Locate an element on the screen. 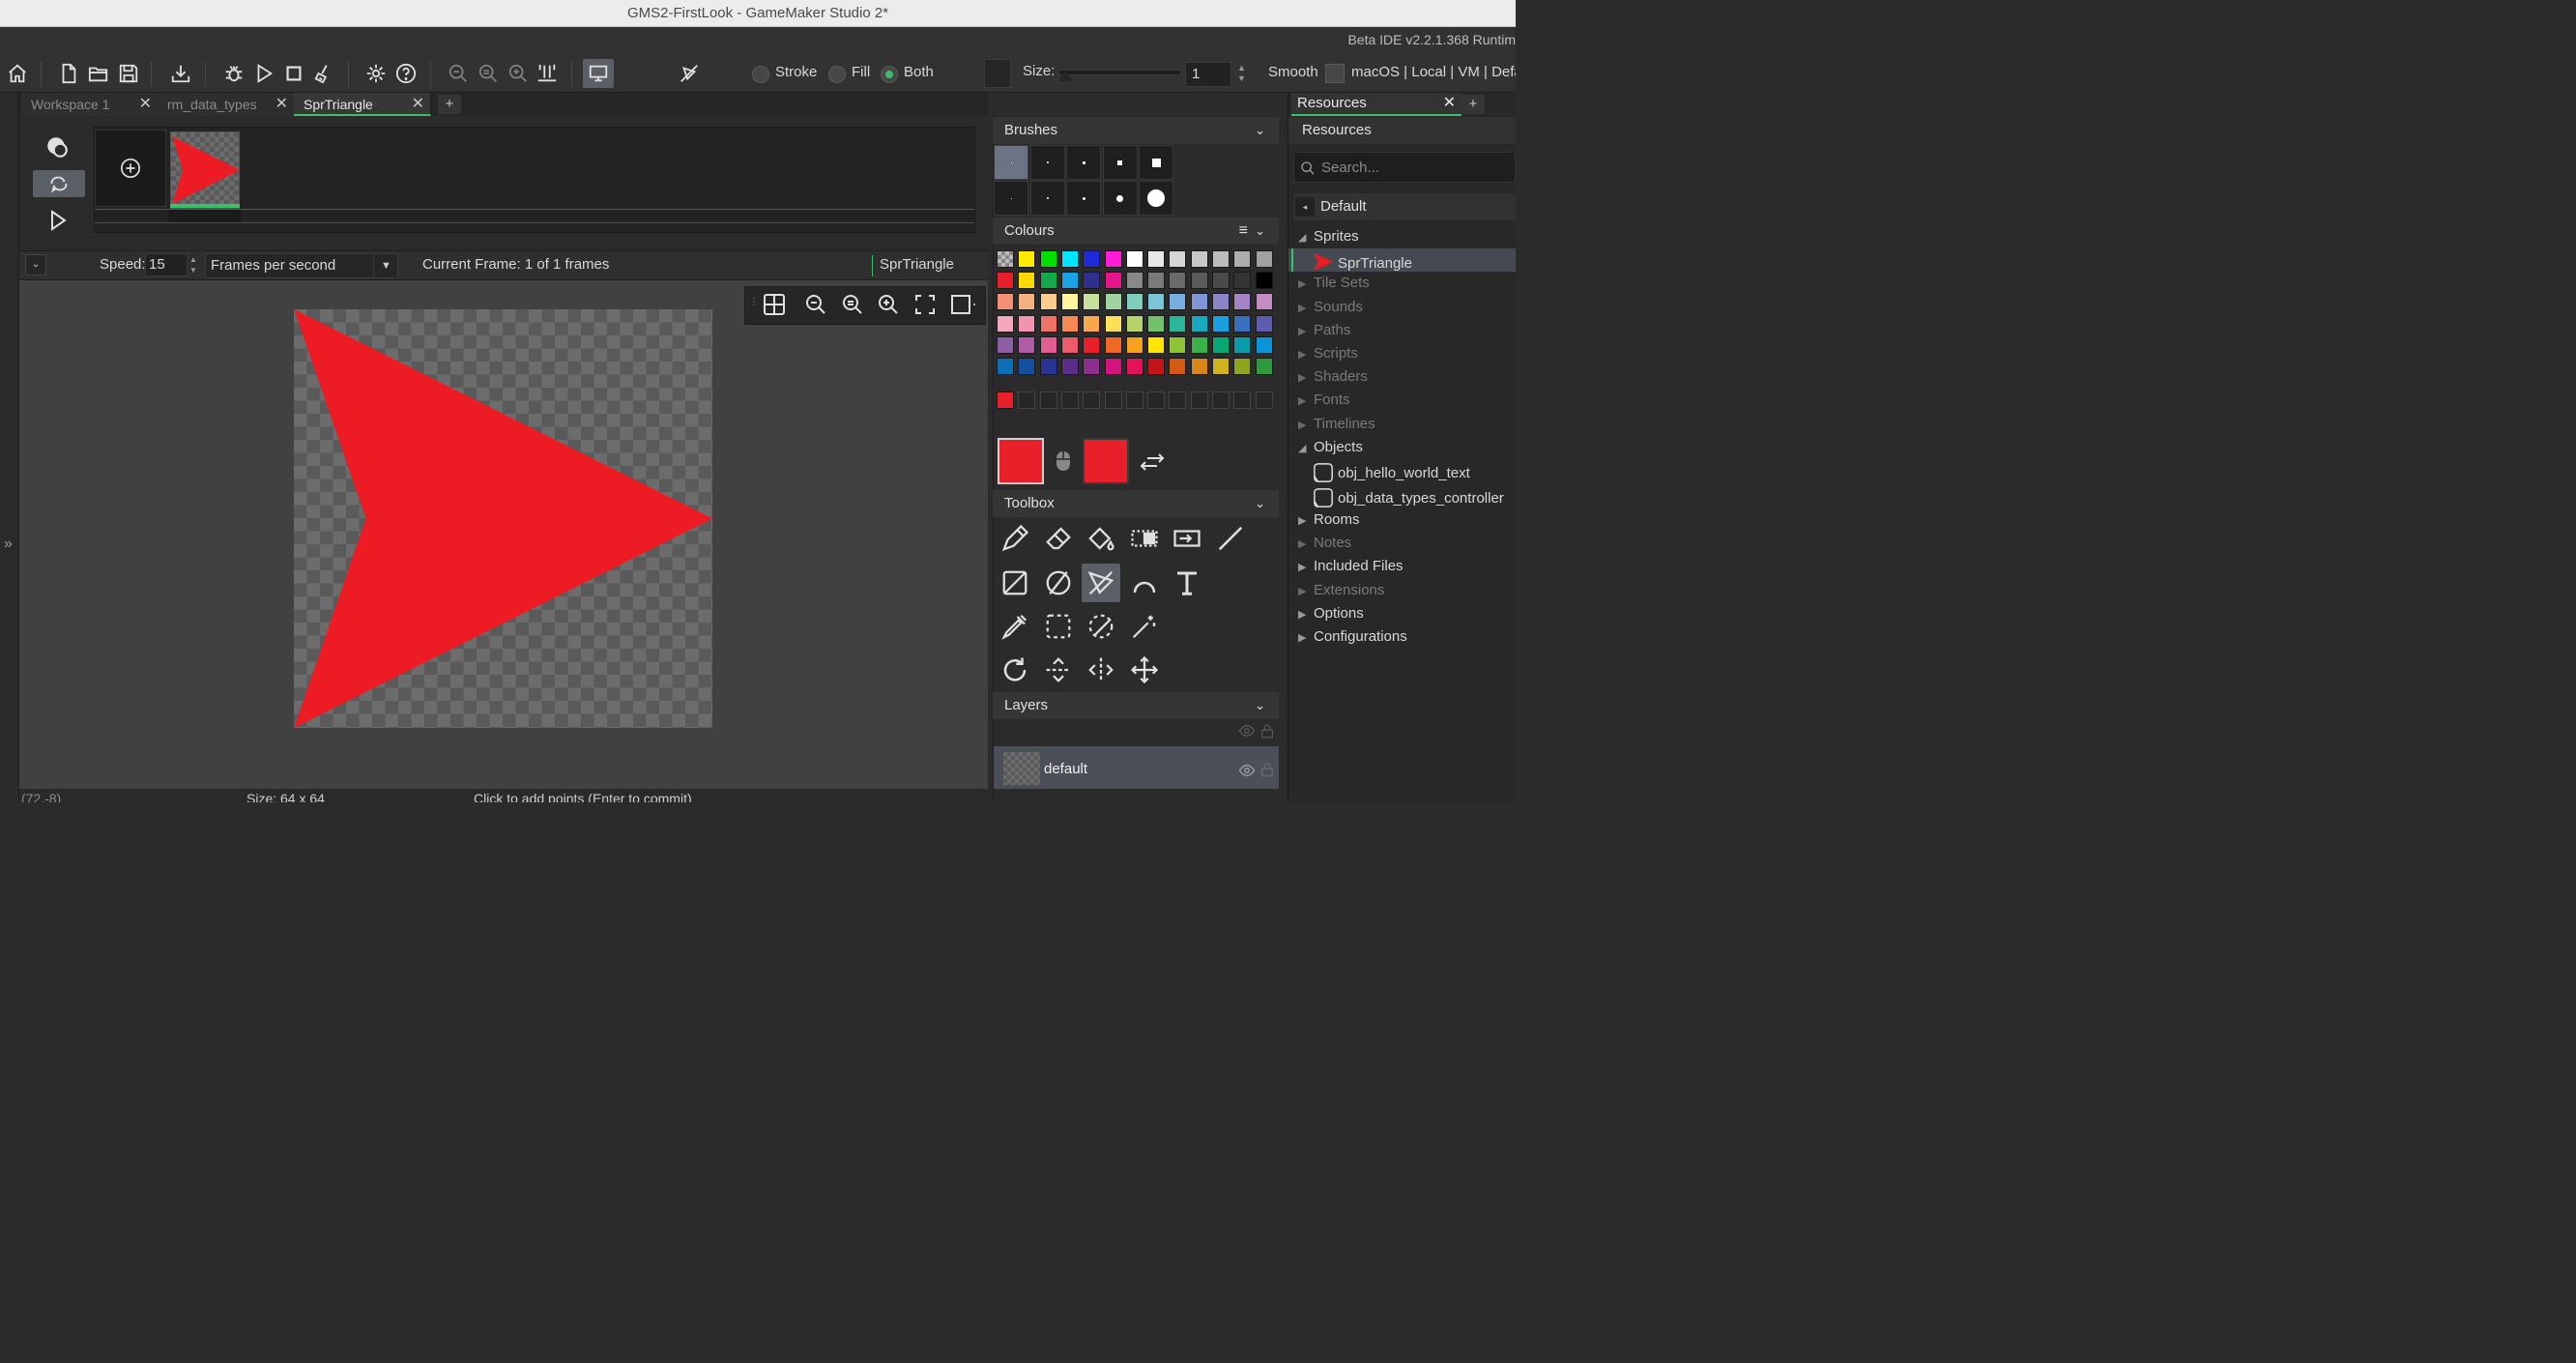 This screenshot has width=2576, height=1363. tree-folder: ▶ Timelines is located at coordinates (1336, 424).